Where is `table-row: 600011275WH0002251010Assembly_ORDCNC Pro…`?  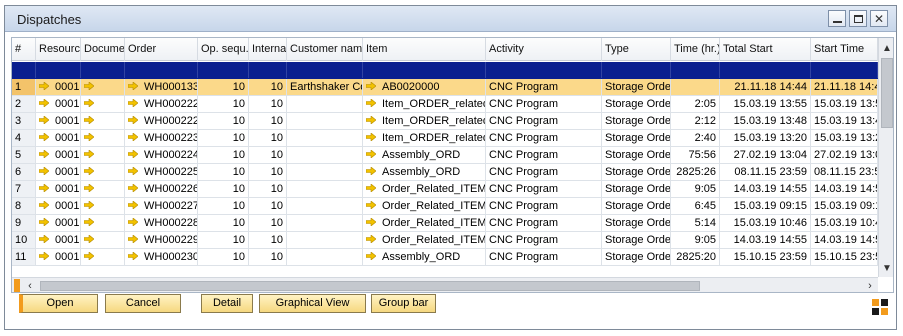 table-row: 600011275WH0002251010Assembly_ORDCNC Pro… is located at coordinates (445, 172).